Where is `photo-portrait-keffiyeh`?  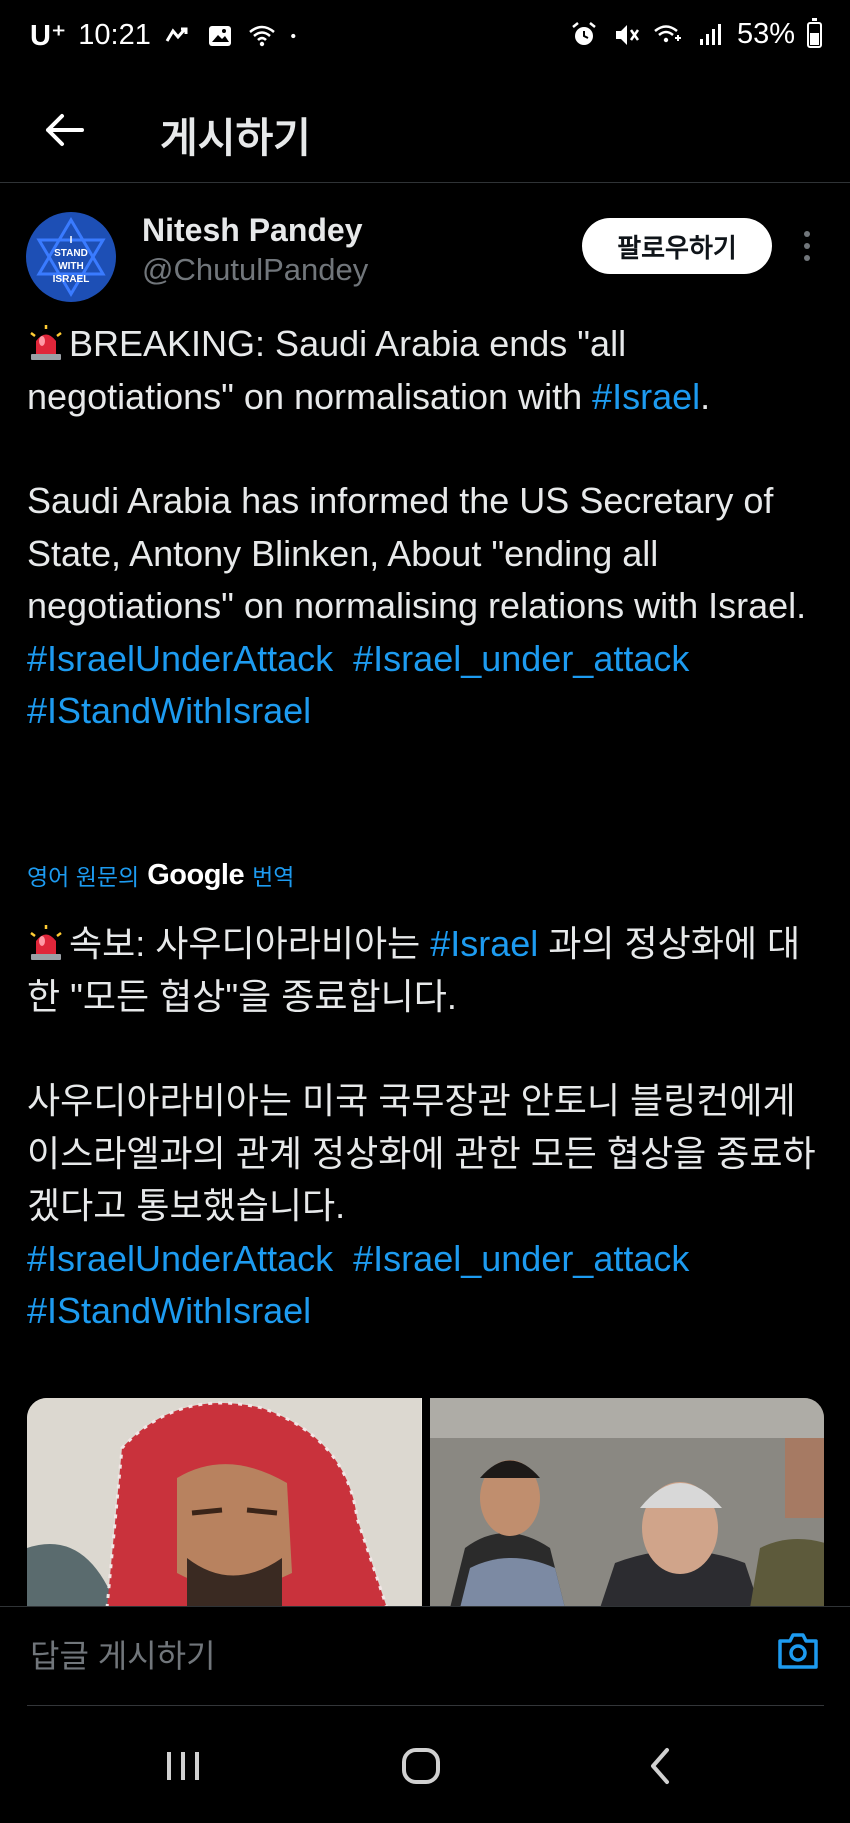 photo-portrait-keffiyeh is located at coordinates (224, 1503).